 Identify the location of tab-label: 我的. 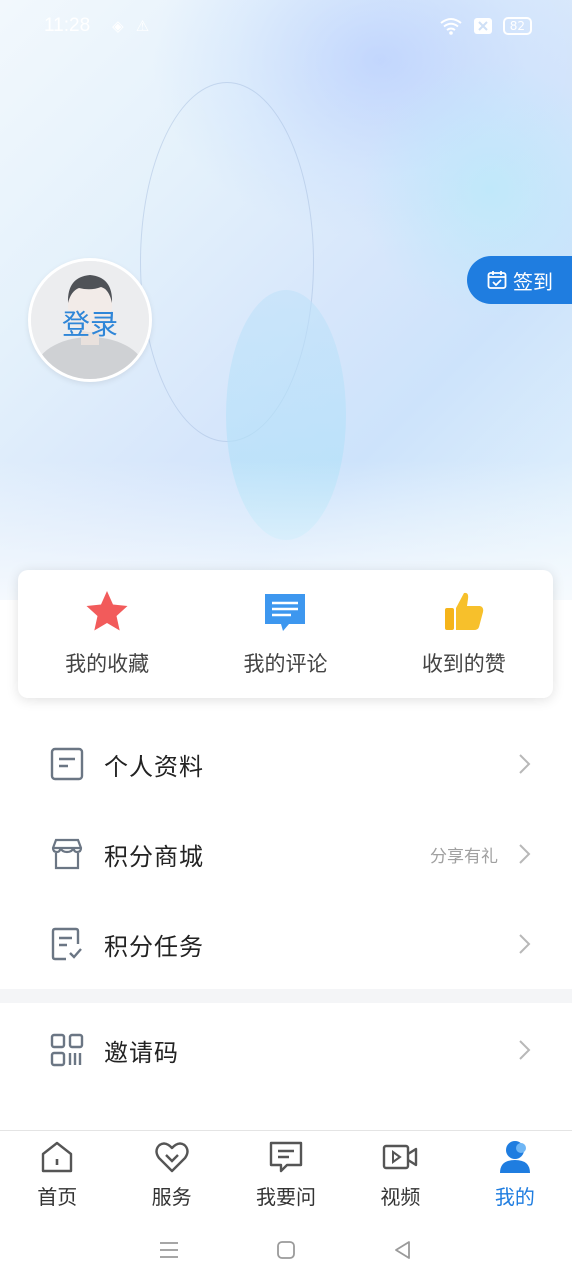
(514, 1197).